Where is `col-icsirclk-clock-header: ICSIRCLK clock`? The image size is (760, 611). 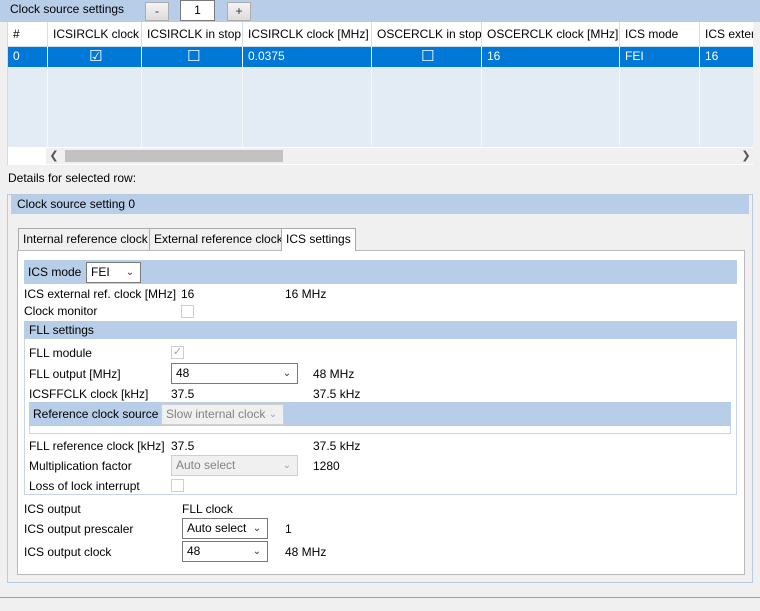
col-icsirclk-clock-header: ICSIRCLK clock is located at coordinates (95, 34).